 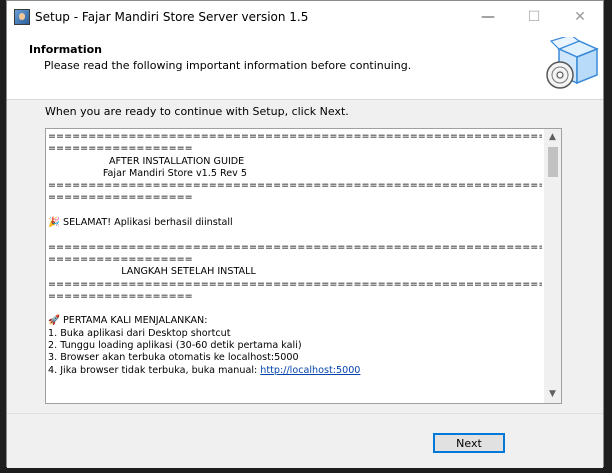 I want to click on minimize-button: —, so click(x=488, y=17).